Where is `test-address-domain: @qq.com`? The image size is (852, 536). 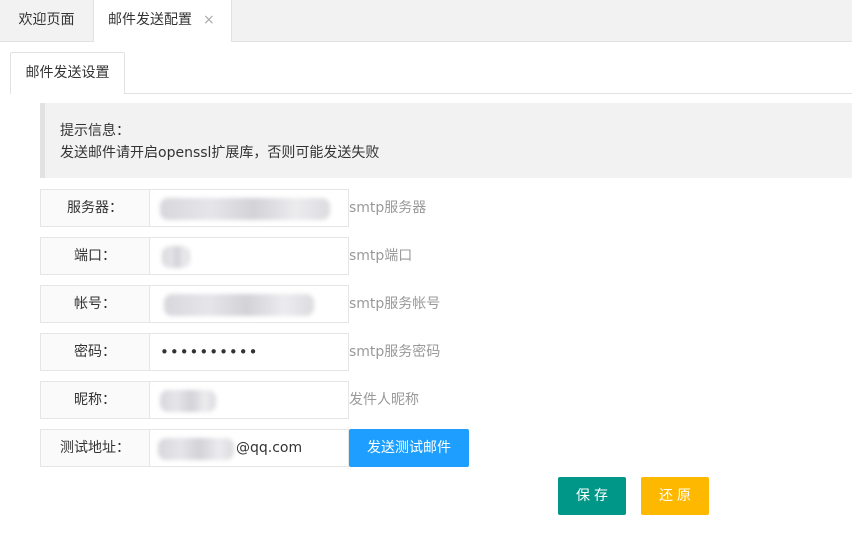 test-address-domain: @qq.com is located at coordinates (269, 448).